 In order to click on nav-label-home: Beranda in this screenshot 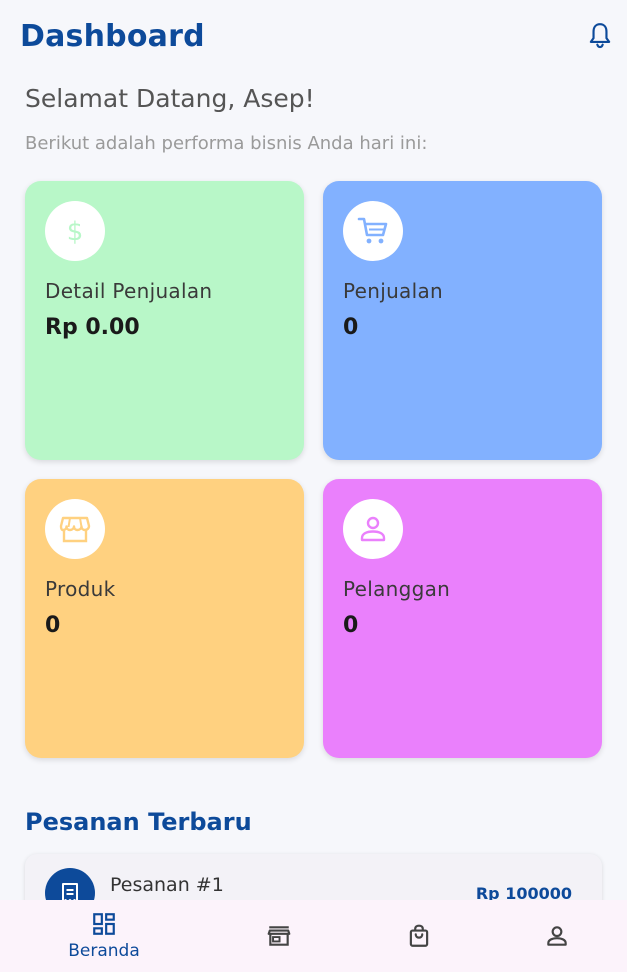, I will do `click(104, 951)`.